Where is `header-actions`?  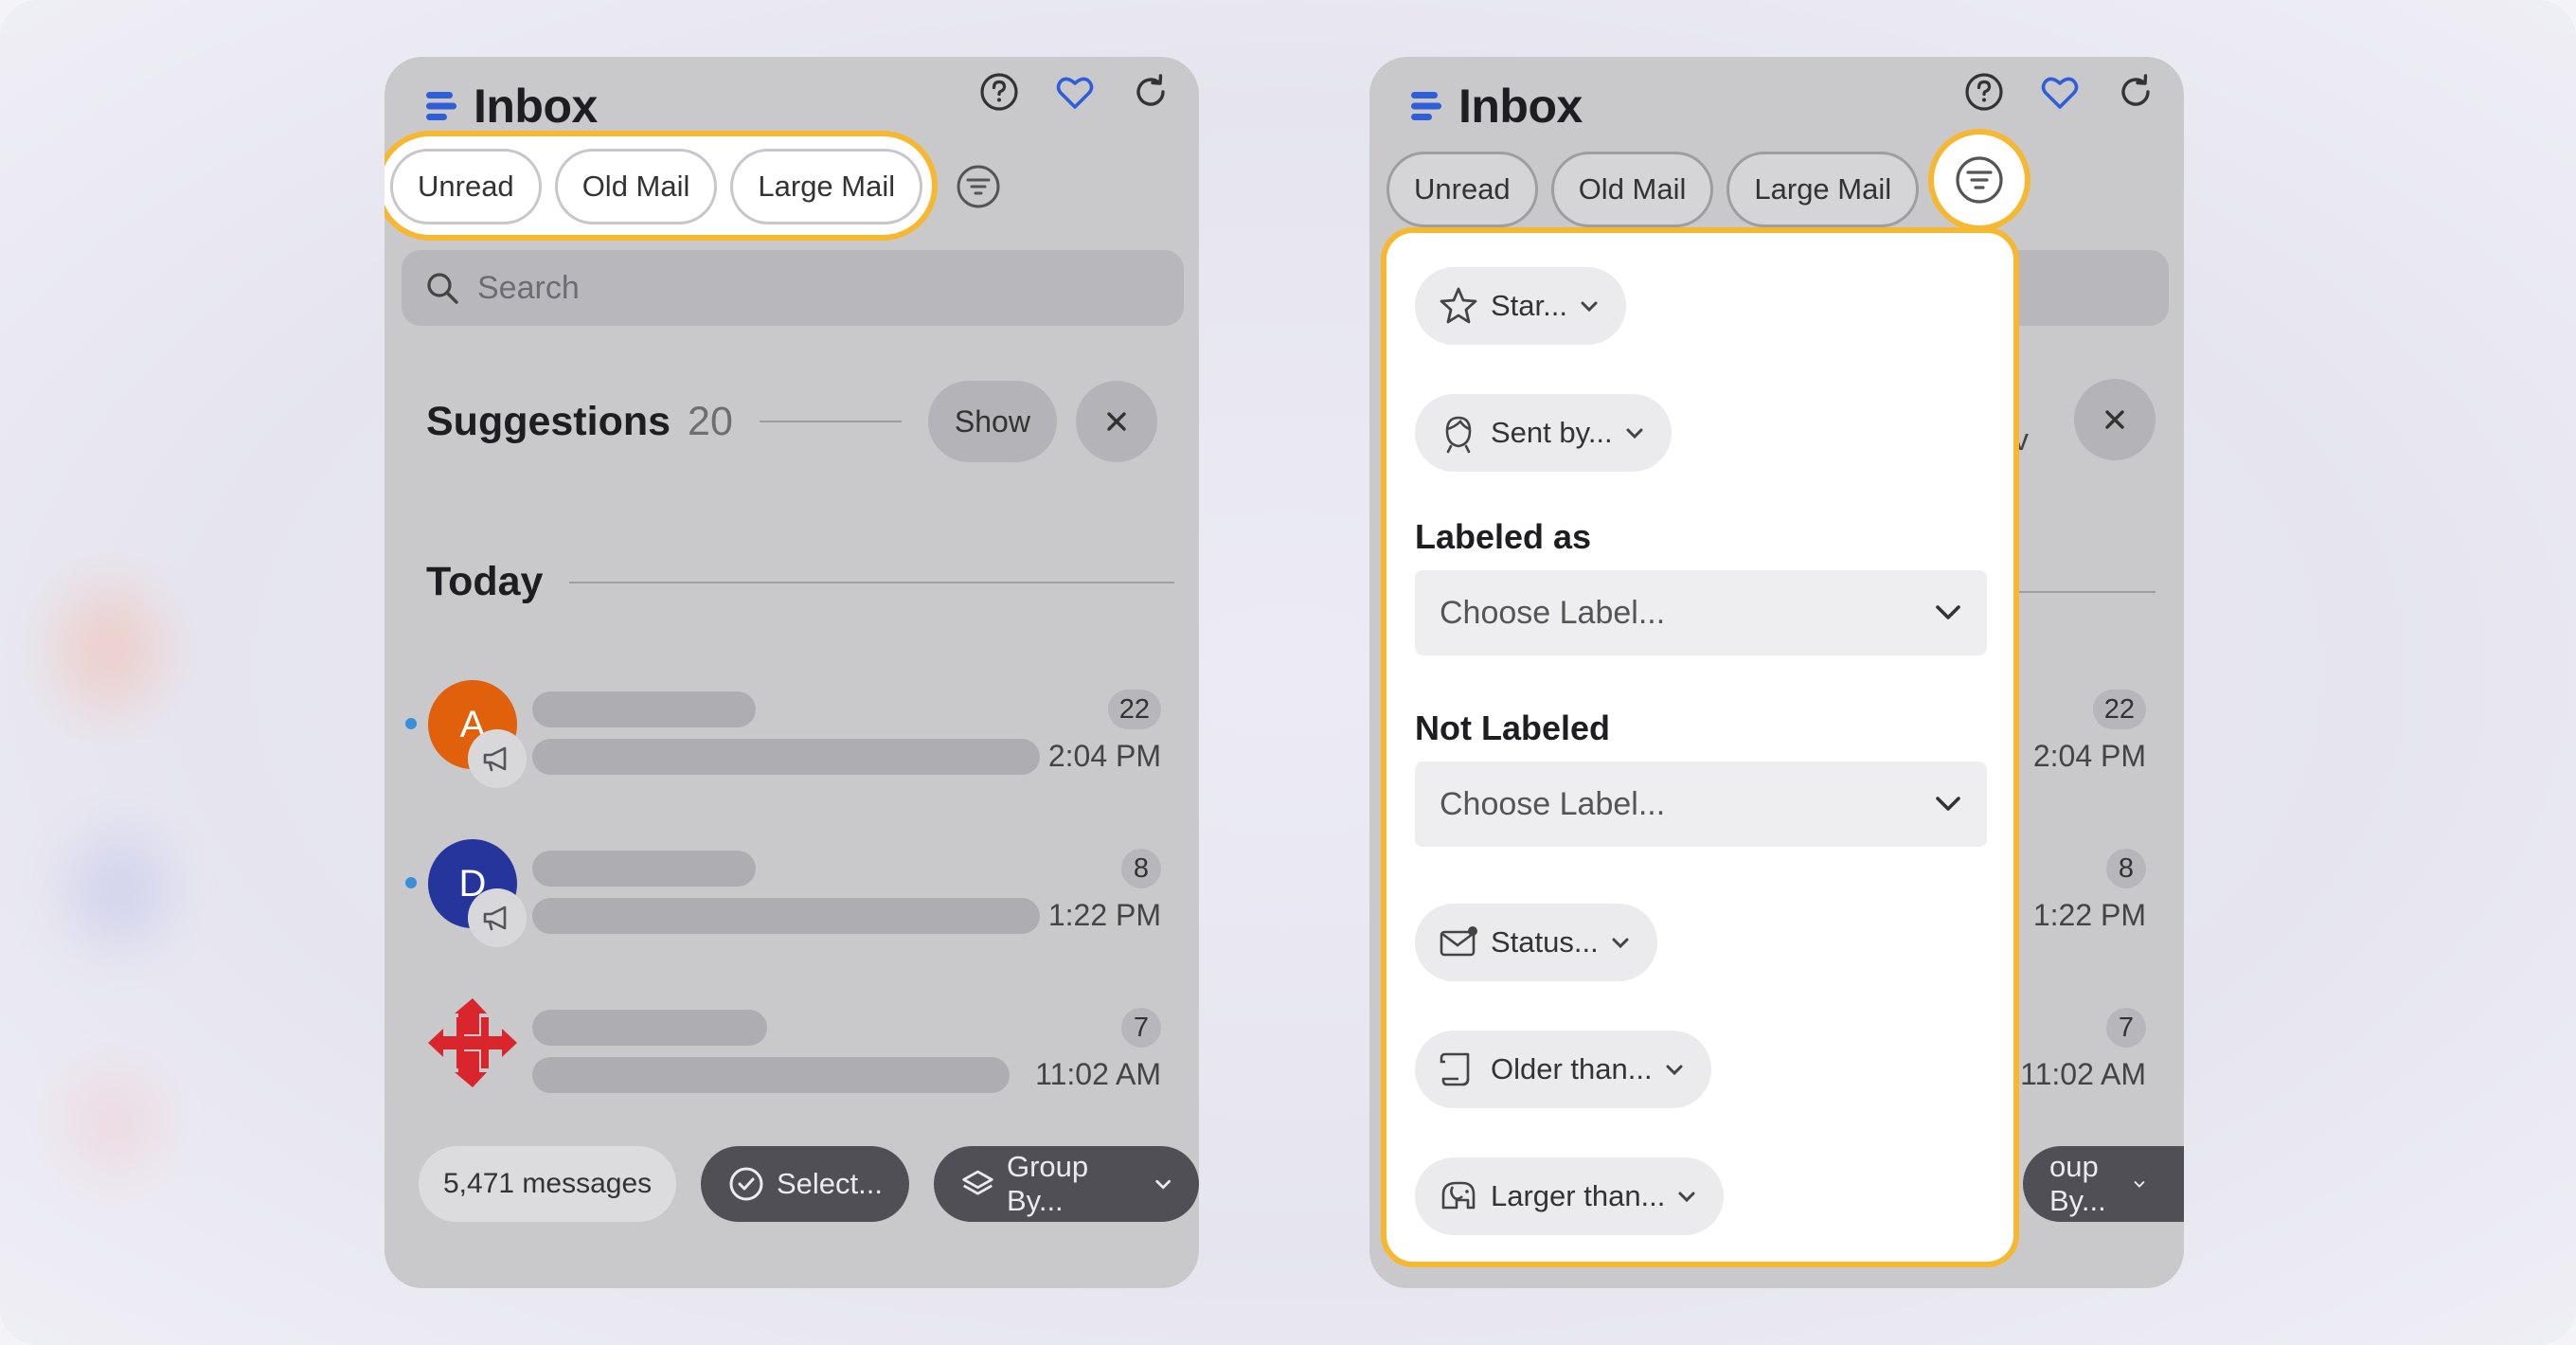 header-actions is located at coordinates (2059, 92).